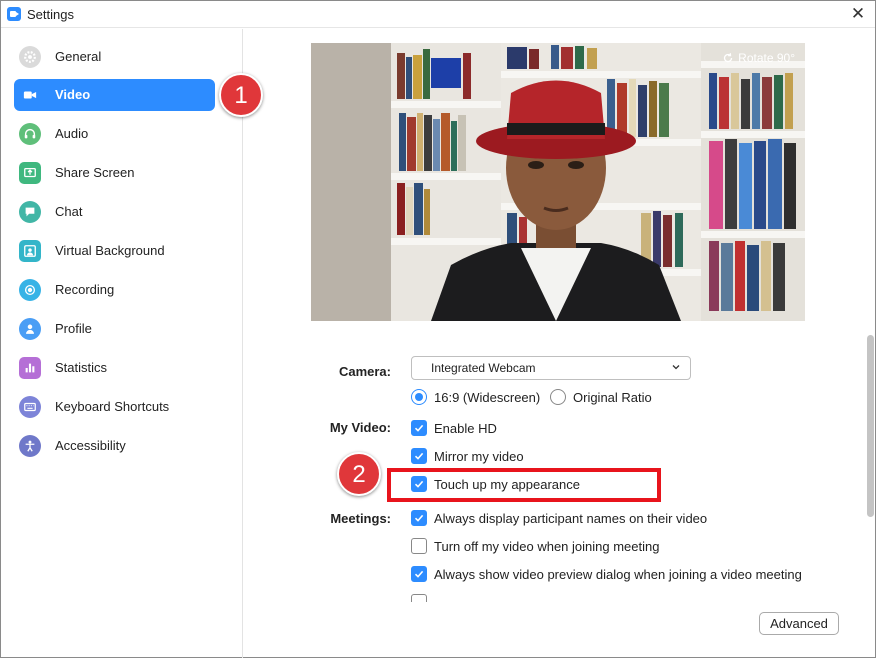 Image resolution: width=876 pixels, height=658 pixels. What do you see at coordinates (81, 367) in the screenshot?
I see `sidebar-item-label: Statistics` at bounding box center [81, 367].